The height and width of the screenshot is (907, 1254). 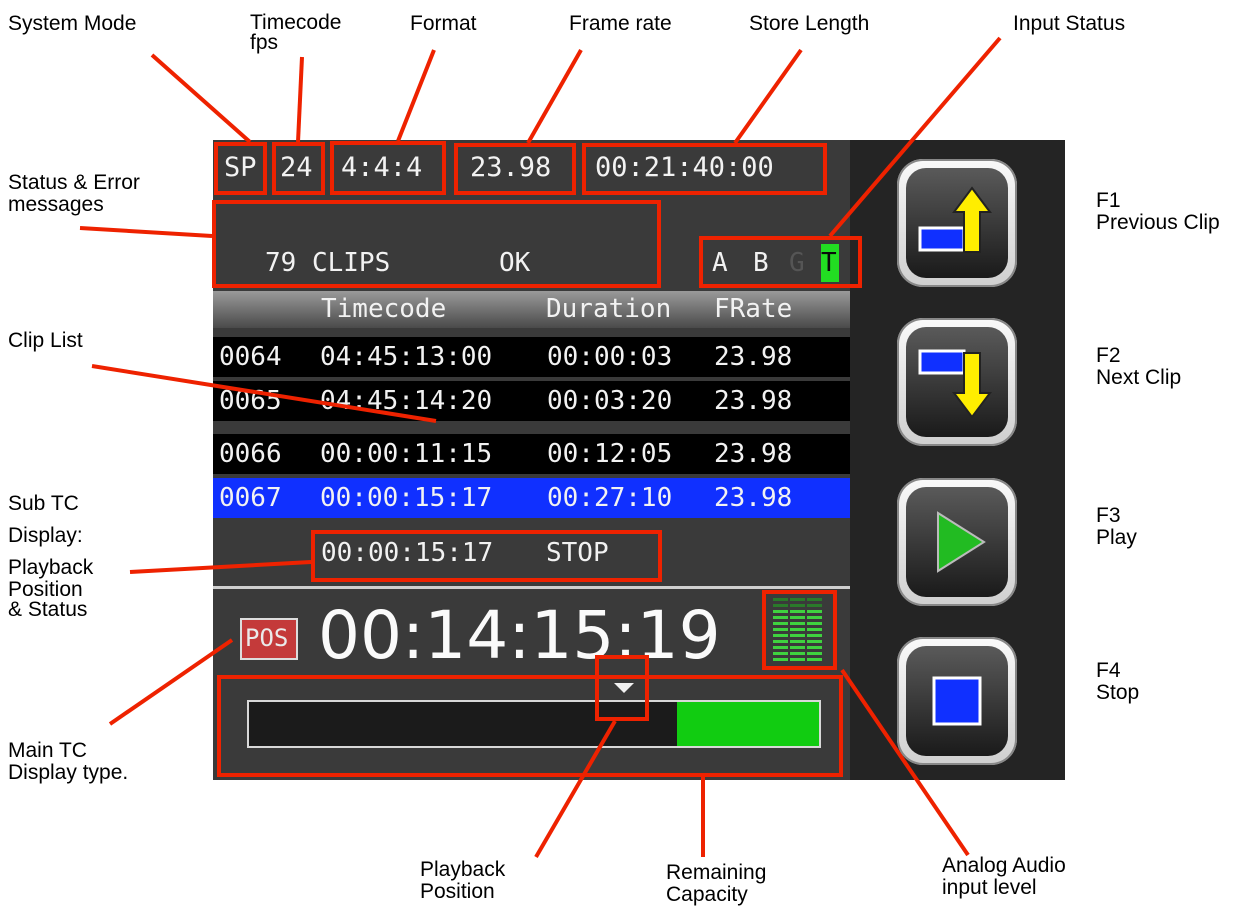 I want to click on label-f2: F2 Next Clip, so click(x=1138, y=367).